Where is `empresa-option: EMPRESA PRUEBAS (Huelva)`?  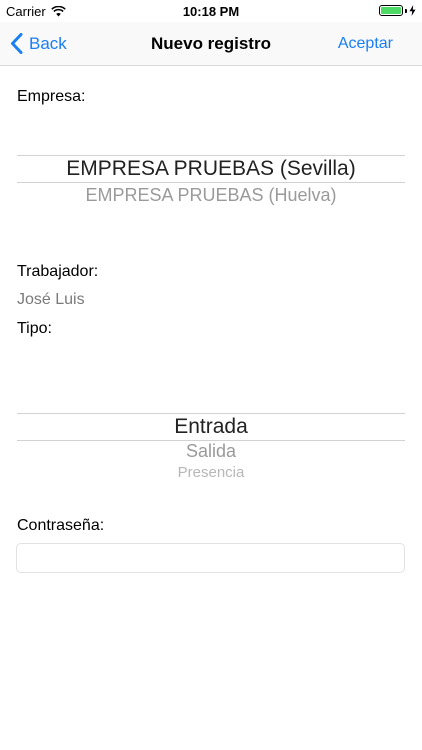 empresa-option: EMPRESA PRUEBAS (Huelva) is located at coordinates (211, 195).